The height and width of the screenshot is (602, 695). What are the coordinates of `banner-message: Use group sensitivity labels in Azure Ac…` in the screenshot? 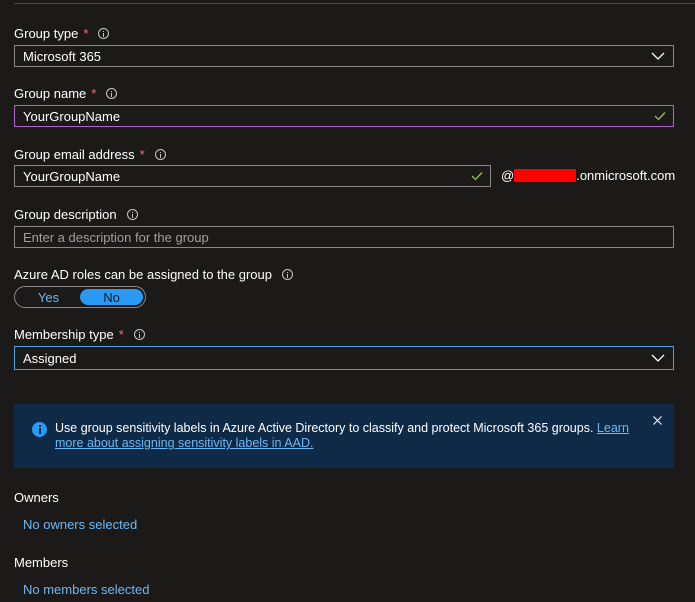 It's located at (342, 435).